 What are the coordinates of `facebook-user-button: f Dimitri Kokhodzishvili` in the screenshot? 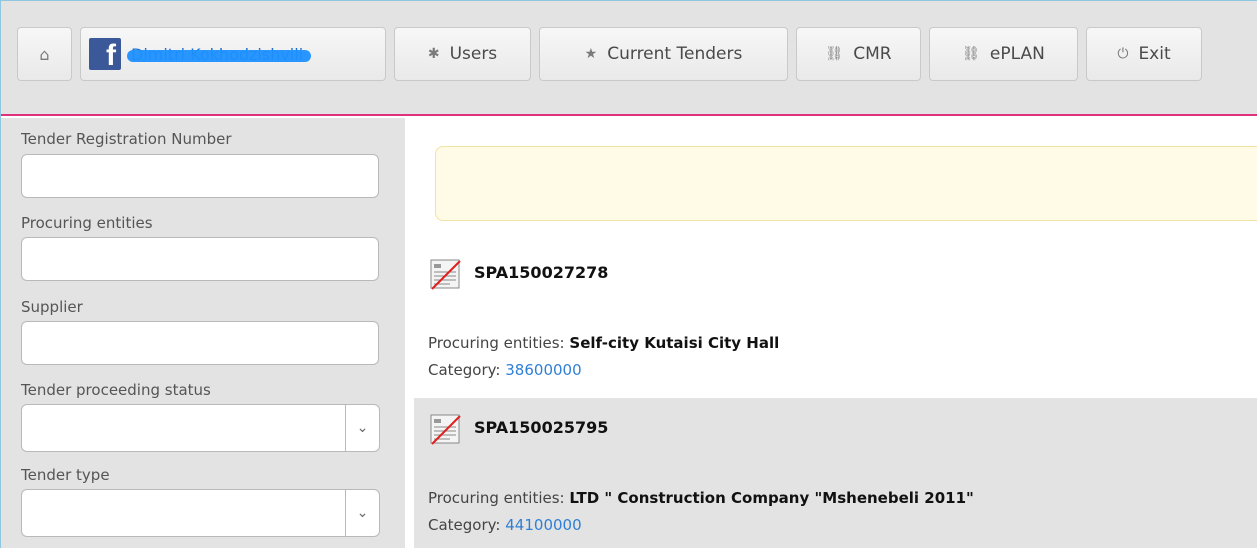 It's located at (233, 54).